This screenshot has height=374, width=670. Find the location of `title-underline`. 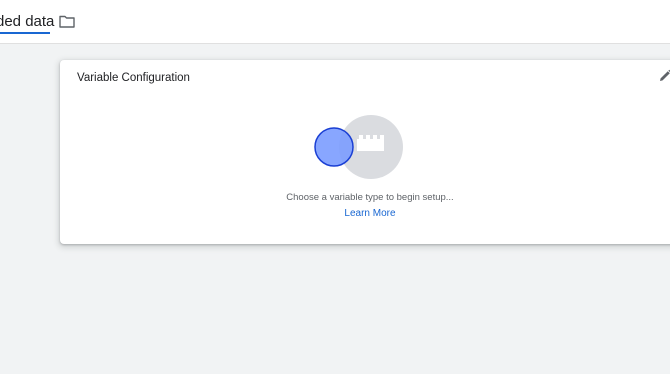

title-underline is located at coordinates (25, 33).